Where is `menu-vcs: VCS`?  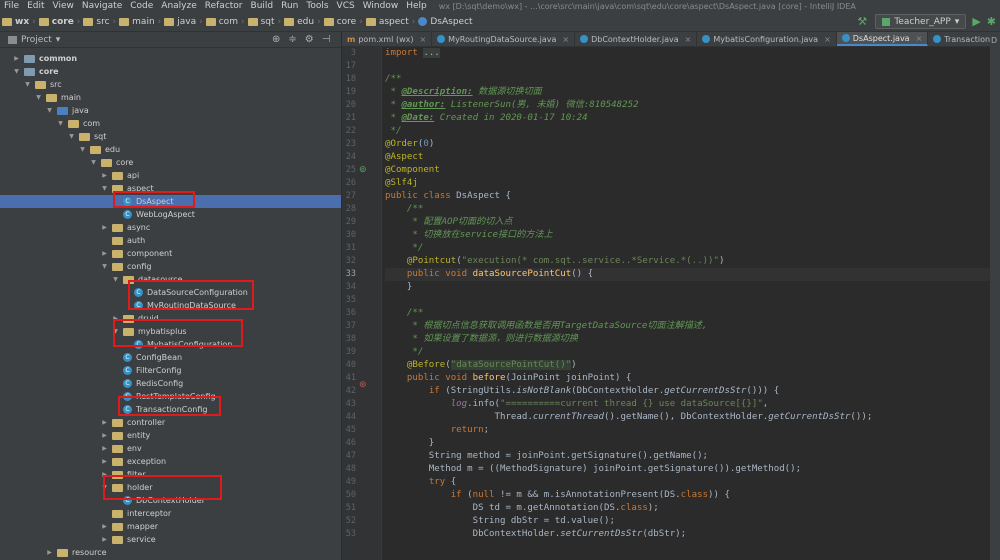 menu-vcs: VCS is located at coordinates (346, 6).